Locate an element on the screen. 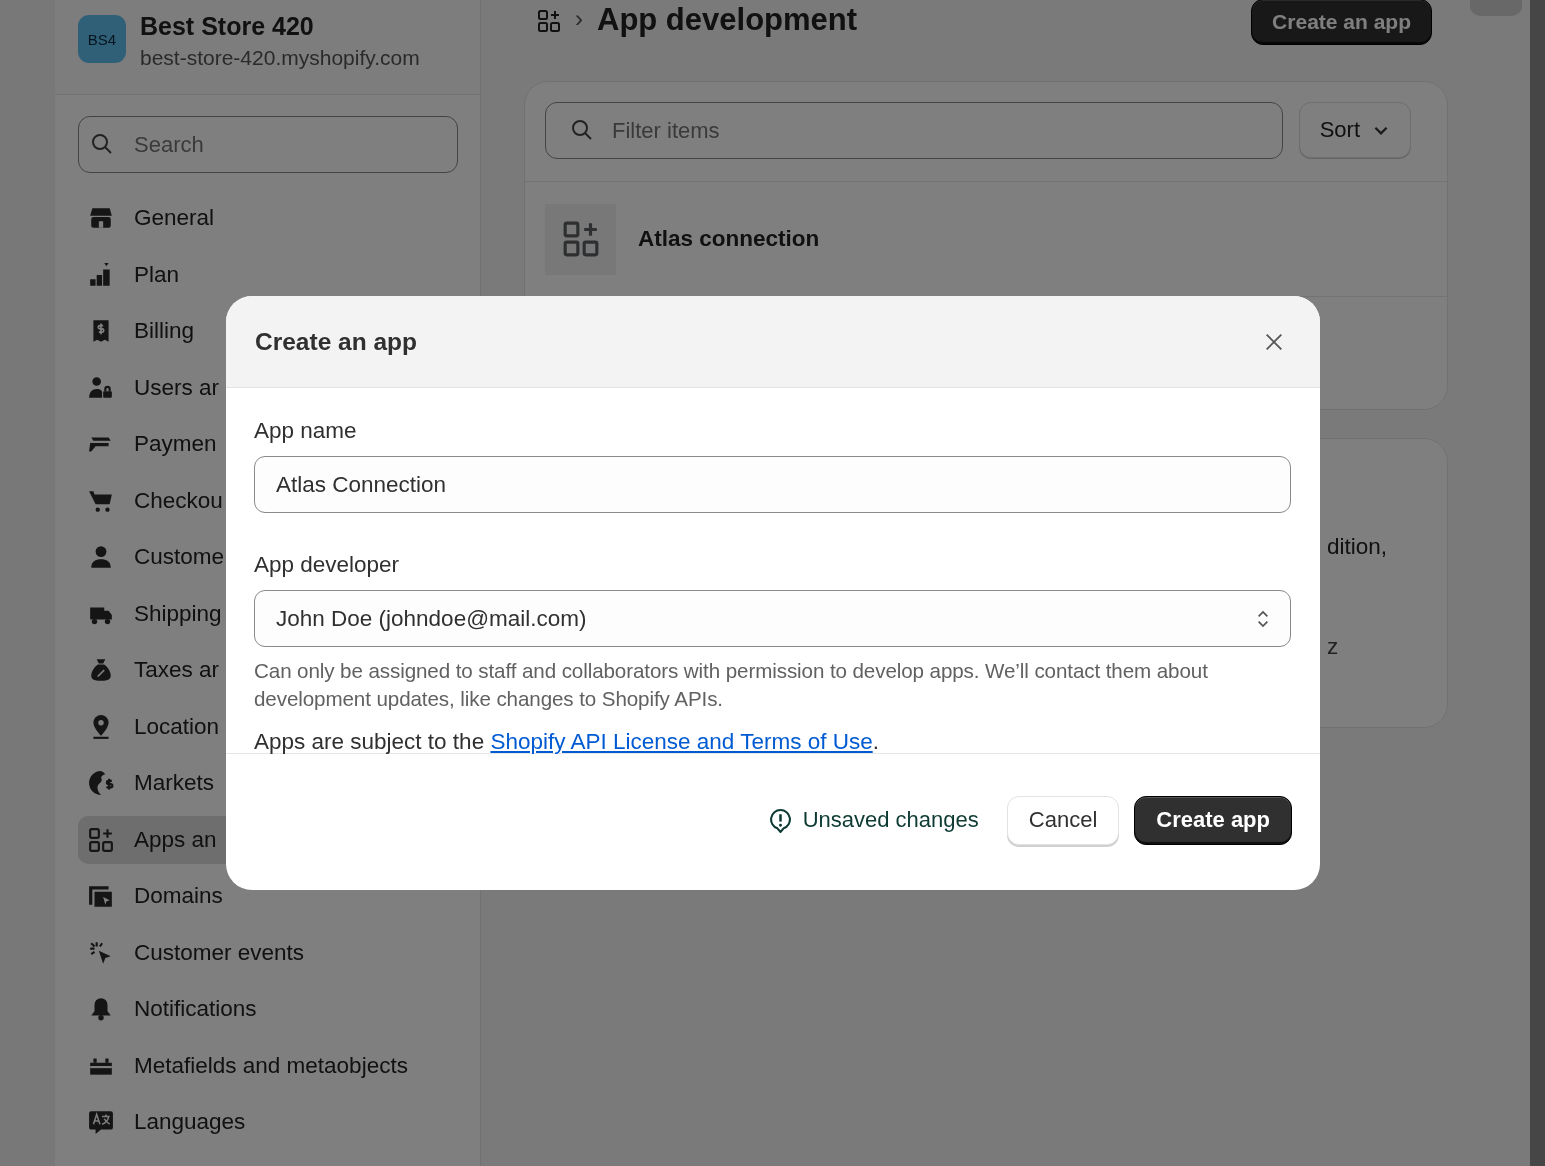 The height and width of the screenshot is (1166, 1545). card-text: dition, is located at coordinates (1357, 547).